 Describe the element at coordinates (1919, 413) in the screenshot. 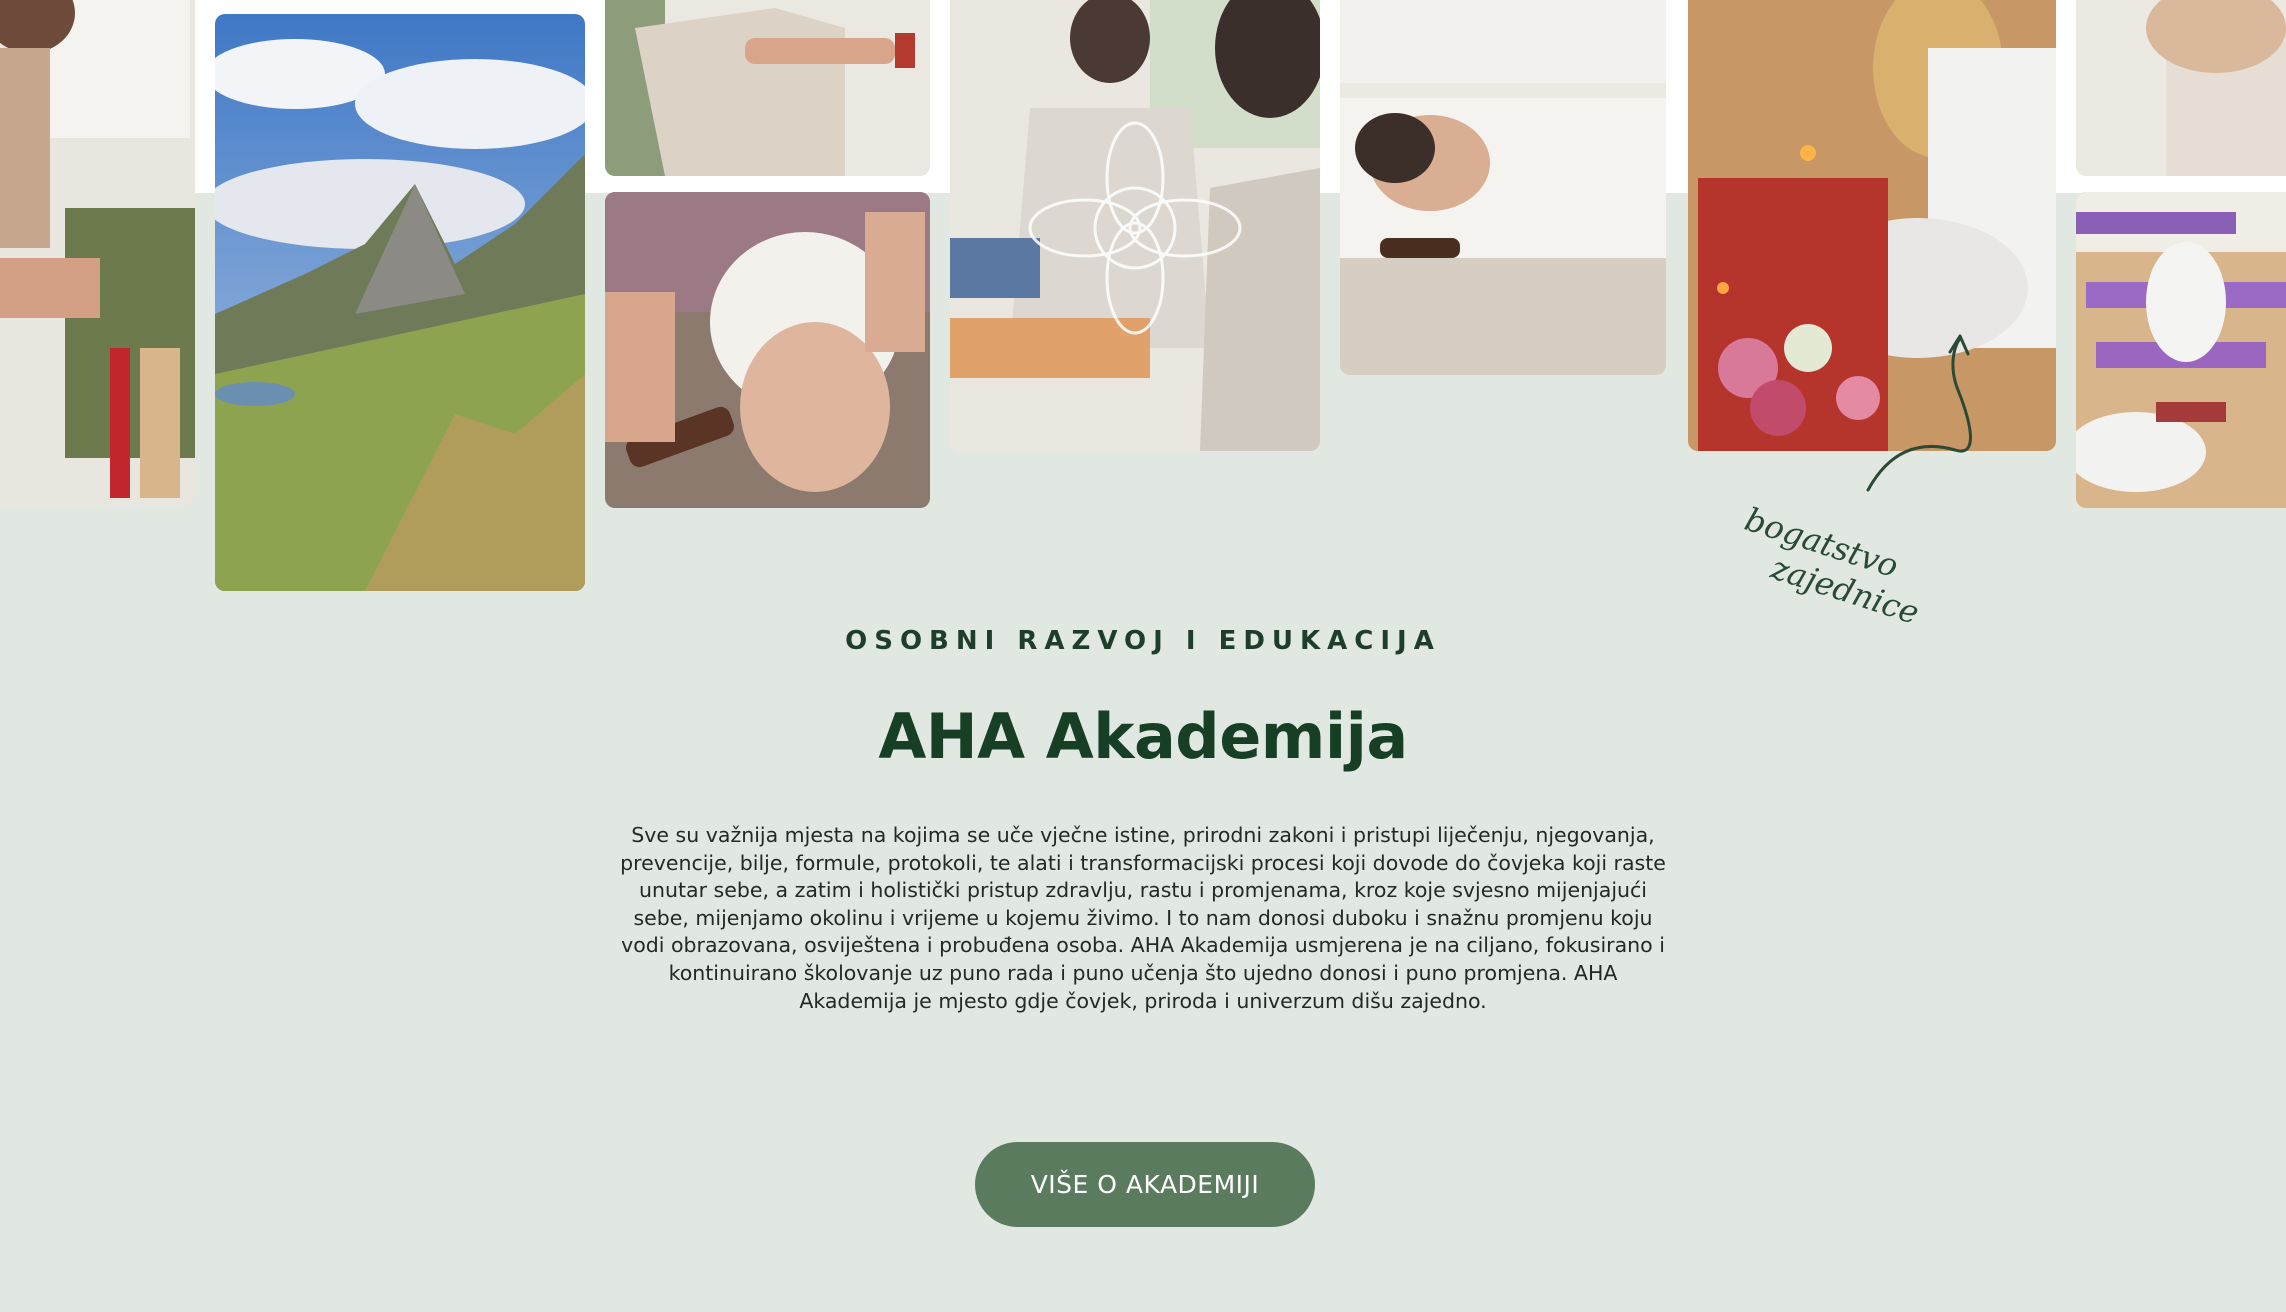

I see `curved-arrow-icon` at that location.